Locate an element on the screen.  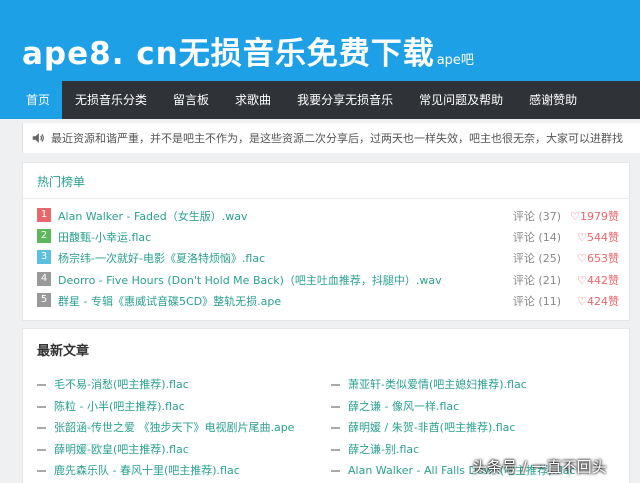
nav-item-share-music: 我要分享无损音乐 is located at coordinates (345, 100).